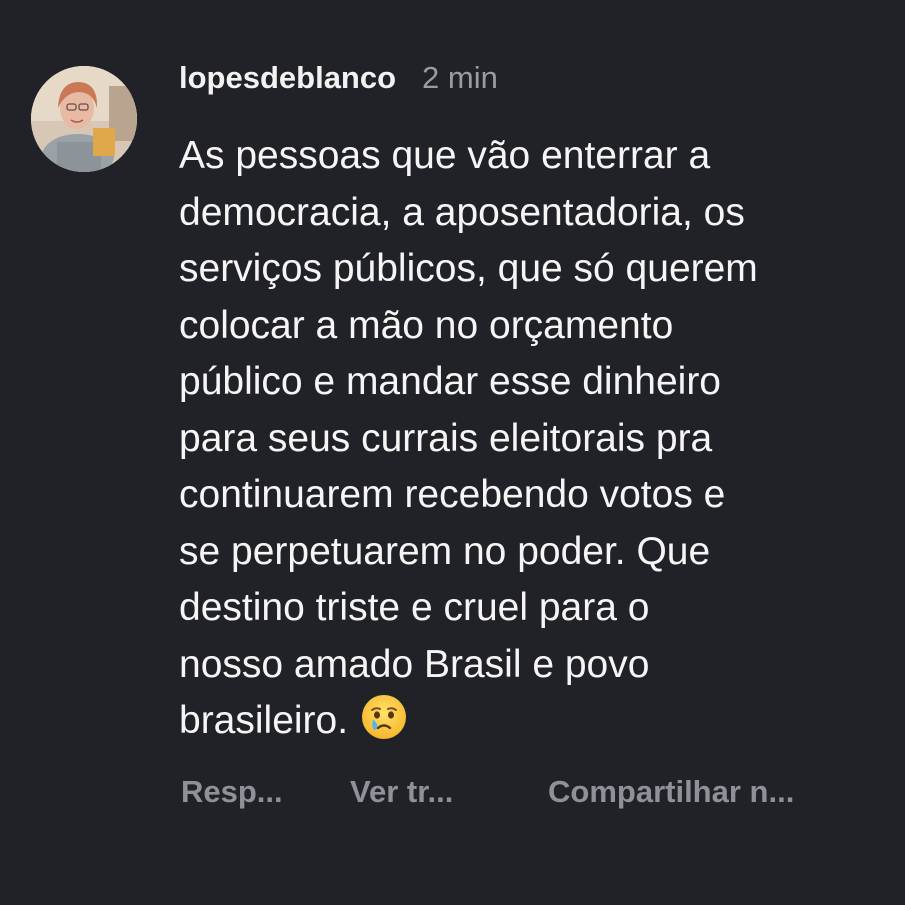 The image size is (905, 905). What do you see at coordinates (287, 78) in the screenshot?
I see `username: lopesdeblanco` at bounding box center [287, 78].